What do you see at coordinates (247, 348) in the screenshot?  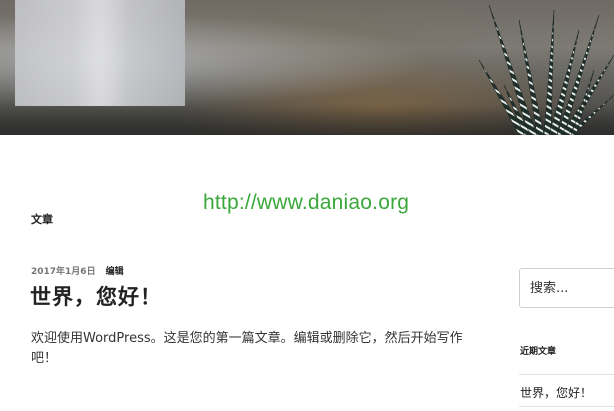 I see `post-excerpt: 欢迎使用WordPress。这是您的第一篇文章。编辑或删除它，然后开始写作吧！` at bounding box center [247, 348].